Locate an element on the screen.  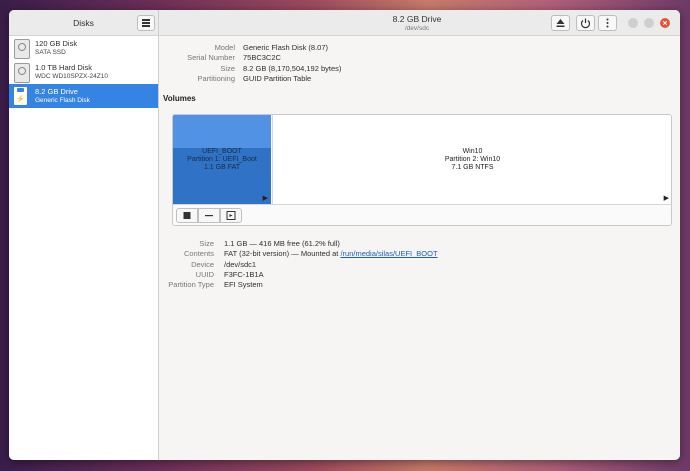
eject-button is located at coordinates (560, 23).